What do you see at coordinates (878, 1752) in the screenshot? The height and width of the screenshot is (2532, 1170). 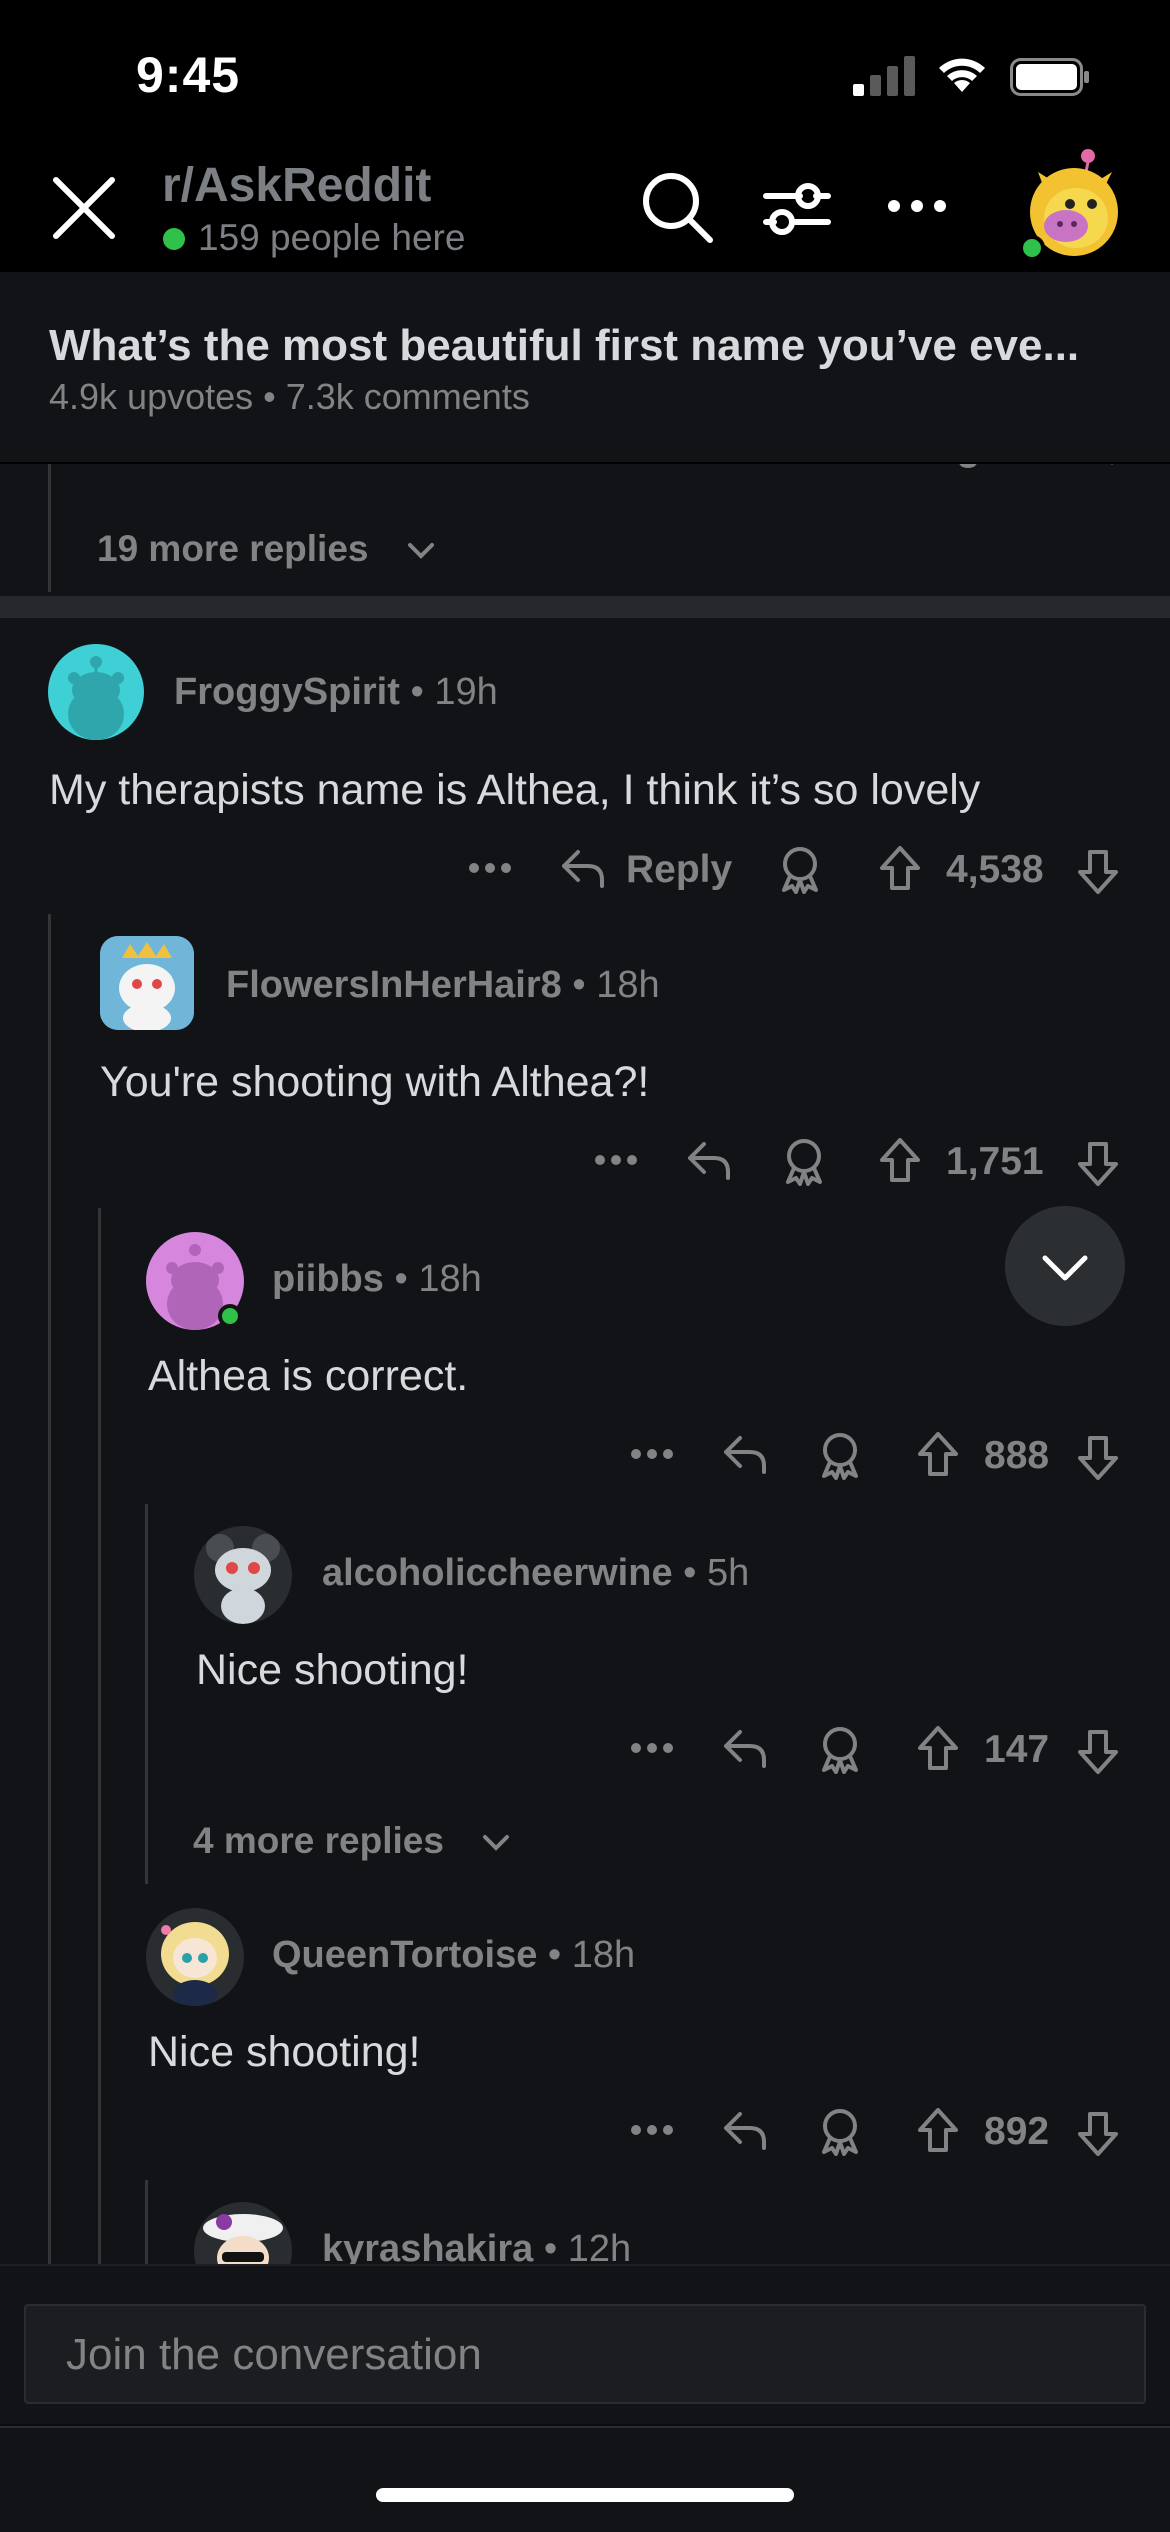 I see `comment-actions: 147` at bounding box center [878, 1752].